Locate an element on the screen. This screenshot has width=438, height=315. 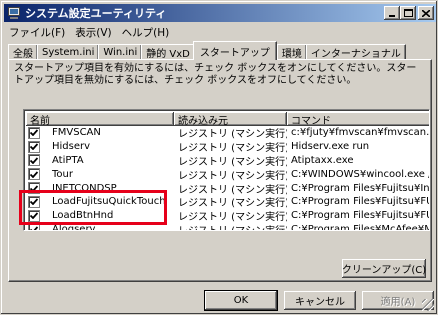
table-row: Hidserv レジストリ (マシン実行) Hidserv.exe run is located at coordinates (227, 147).